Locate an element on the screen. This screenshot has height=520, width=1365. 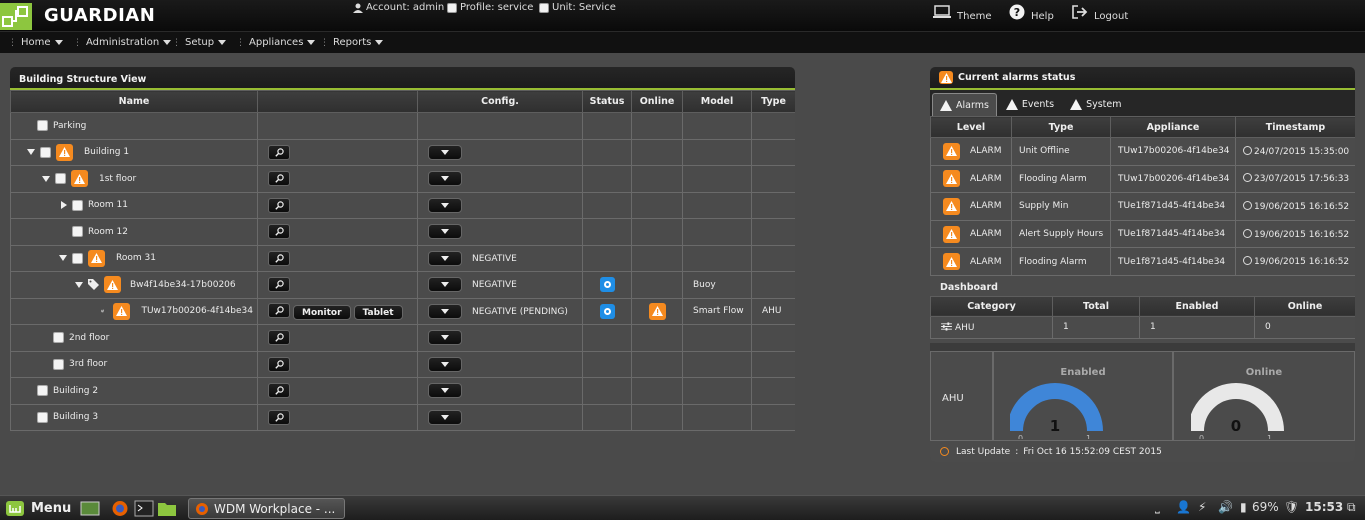
mint-menu-icon is located at coordinates (15, 508).